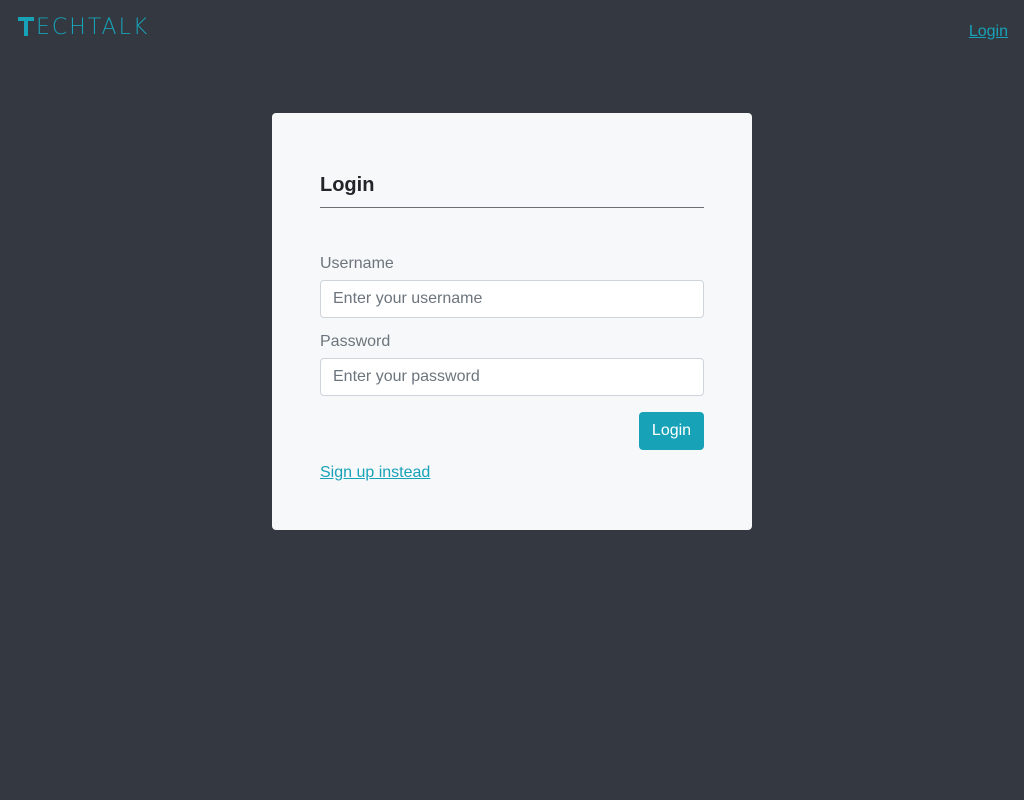 This screenshot has height=800, width=1024. I want to click on username-label: Username, so click(357, 263).